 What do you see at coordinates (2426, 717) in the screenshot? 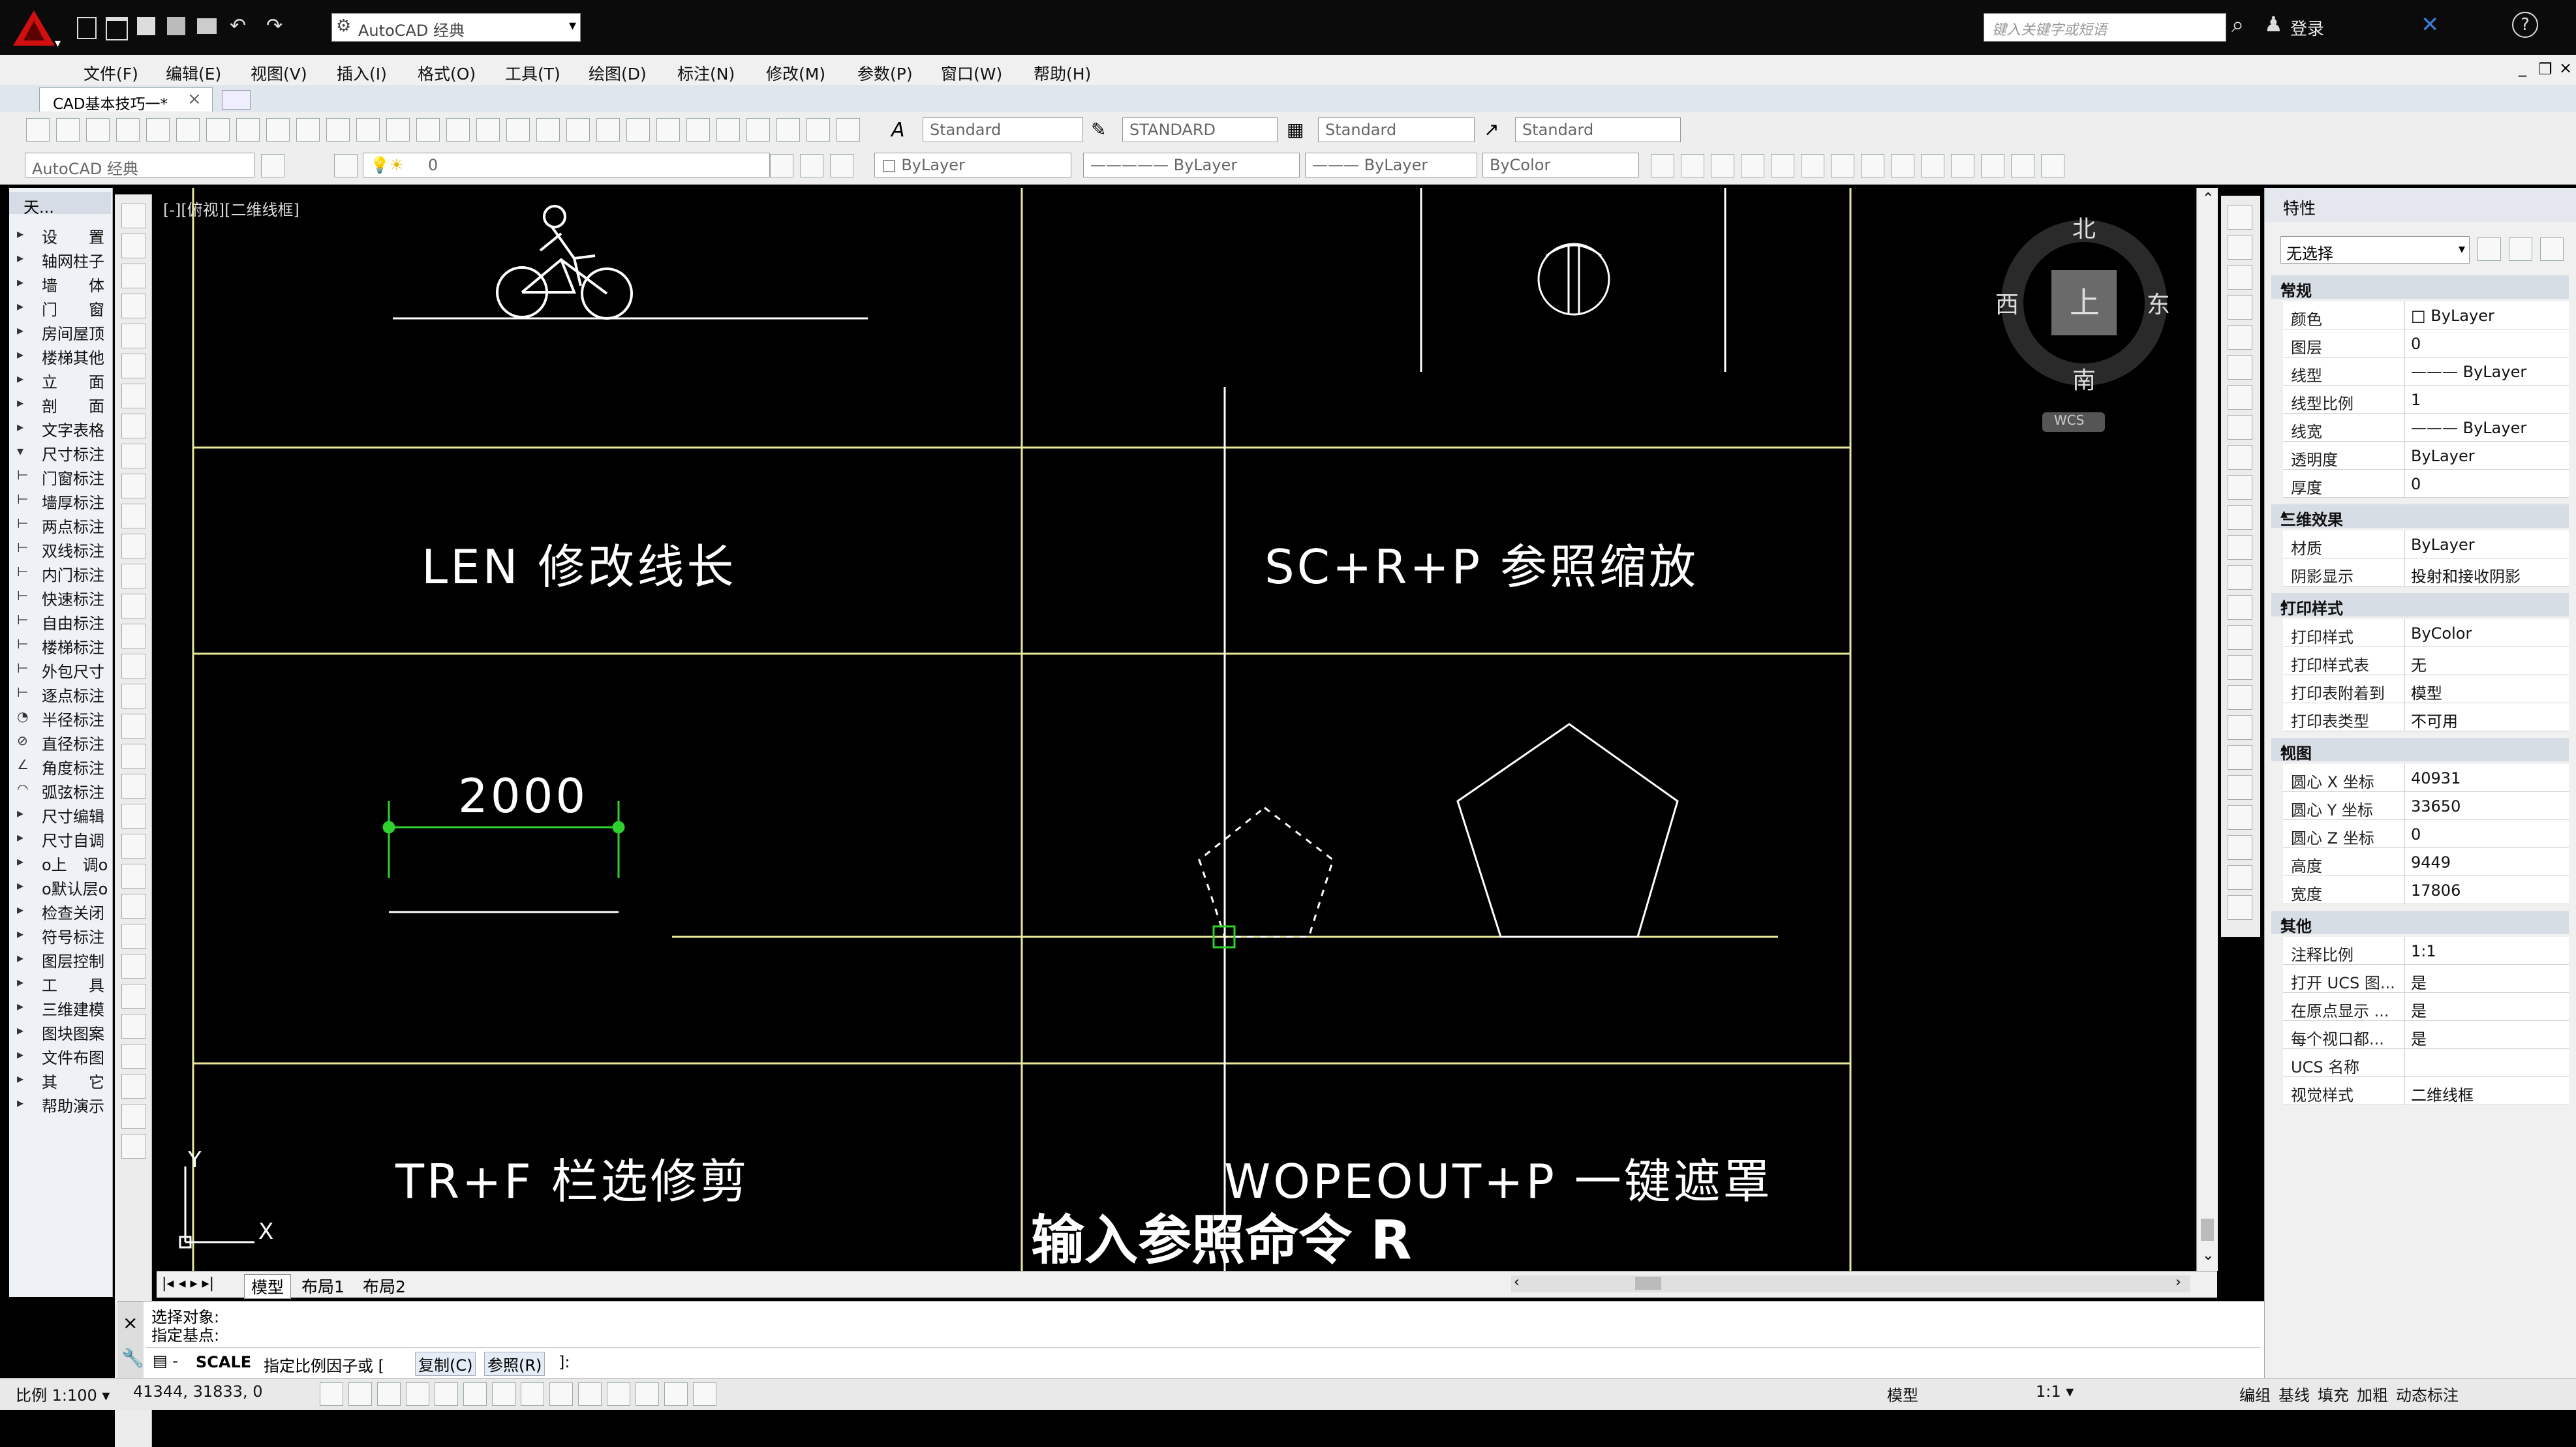
I see `property-row: 打印表类型 不可用` at bounding box center [2426, 717].